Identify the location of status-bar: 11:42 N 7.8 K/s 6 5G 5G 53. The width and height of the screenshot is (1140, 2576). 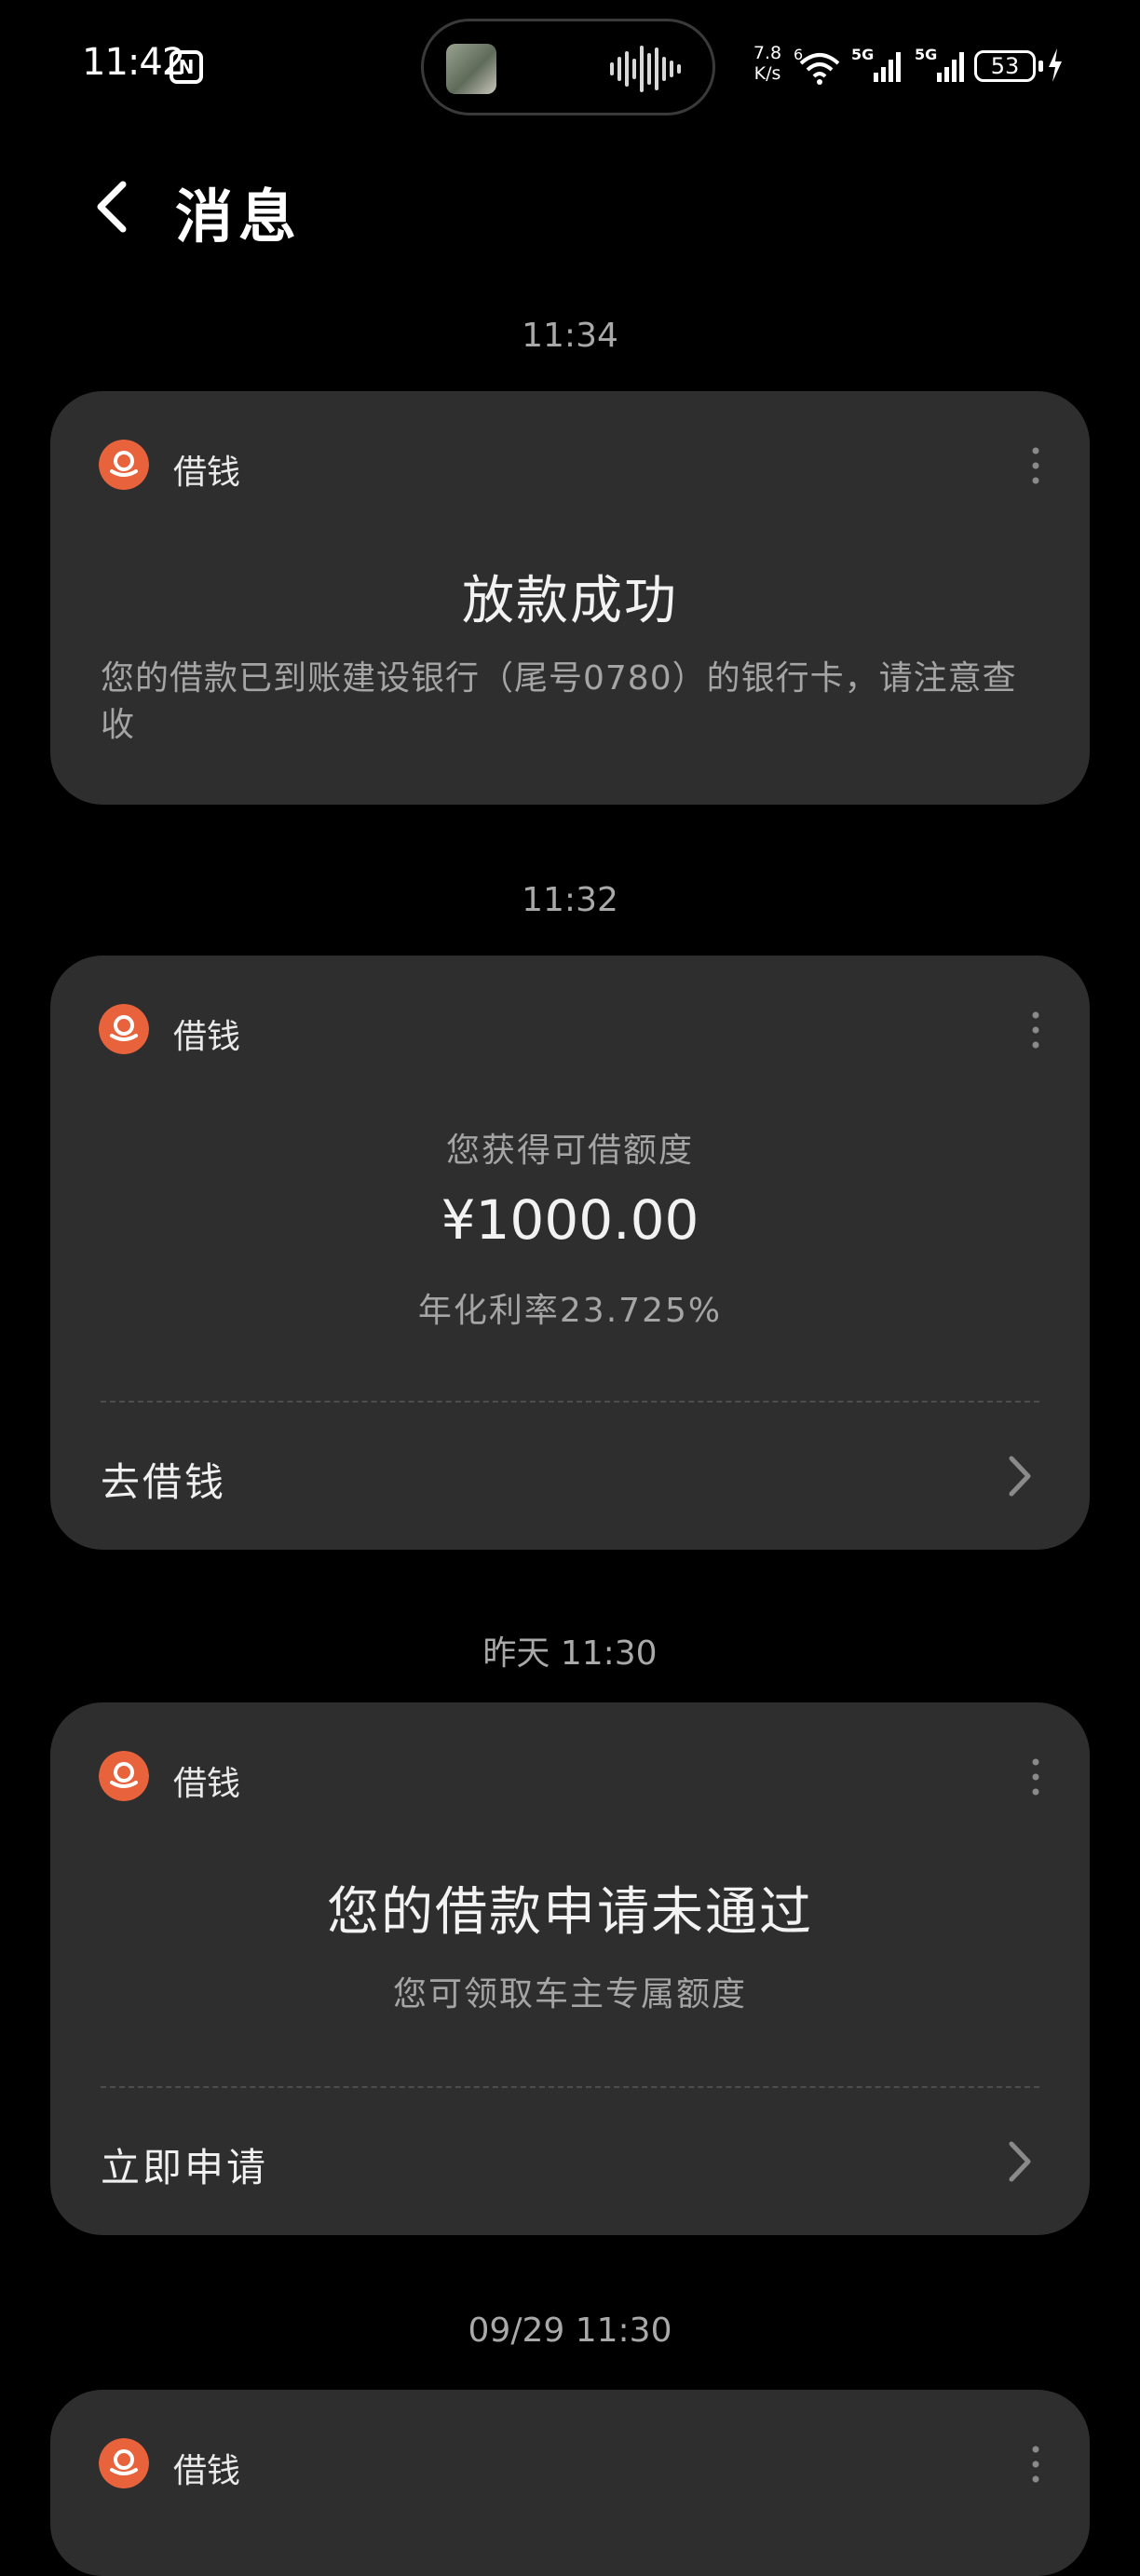
(570, 70).